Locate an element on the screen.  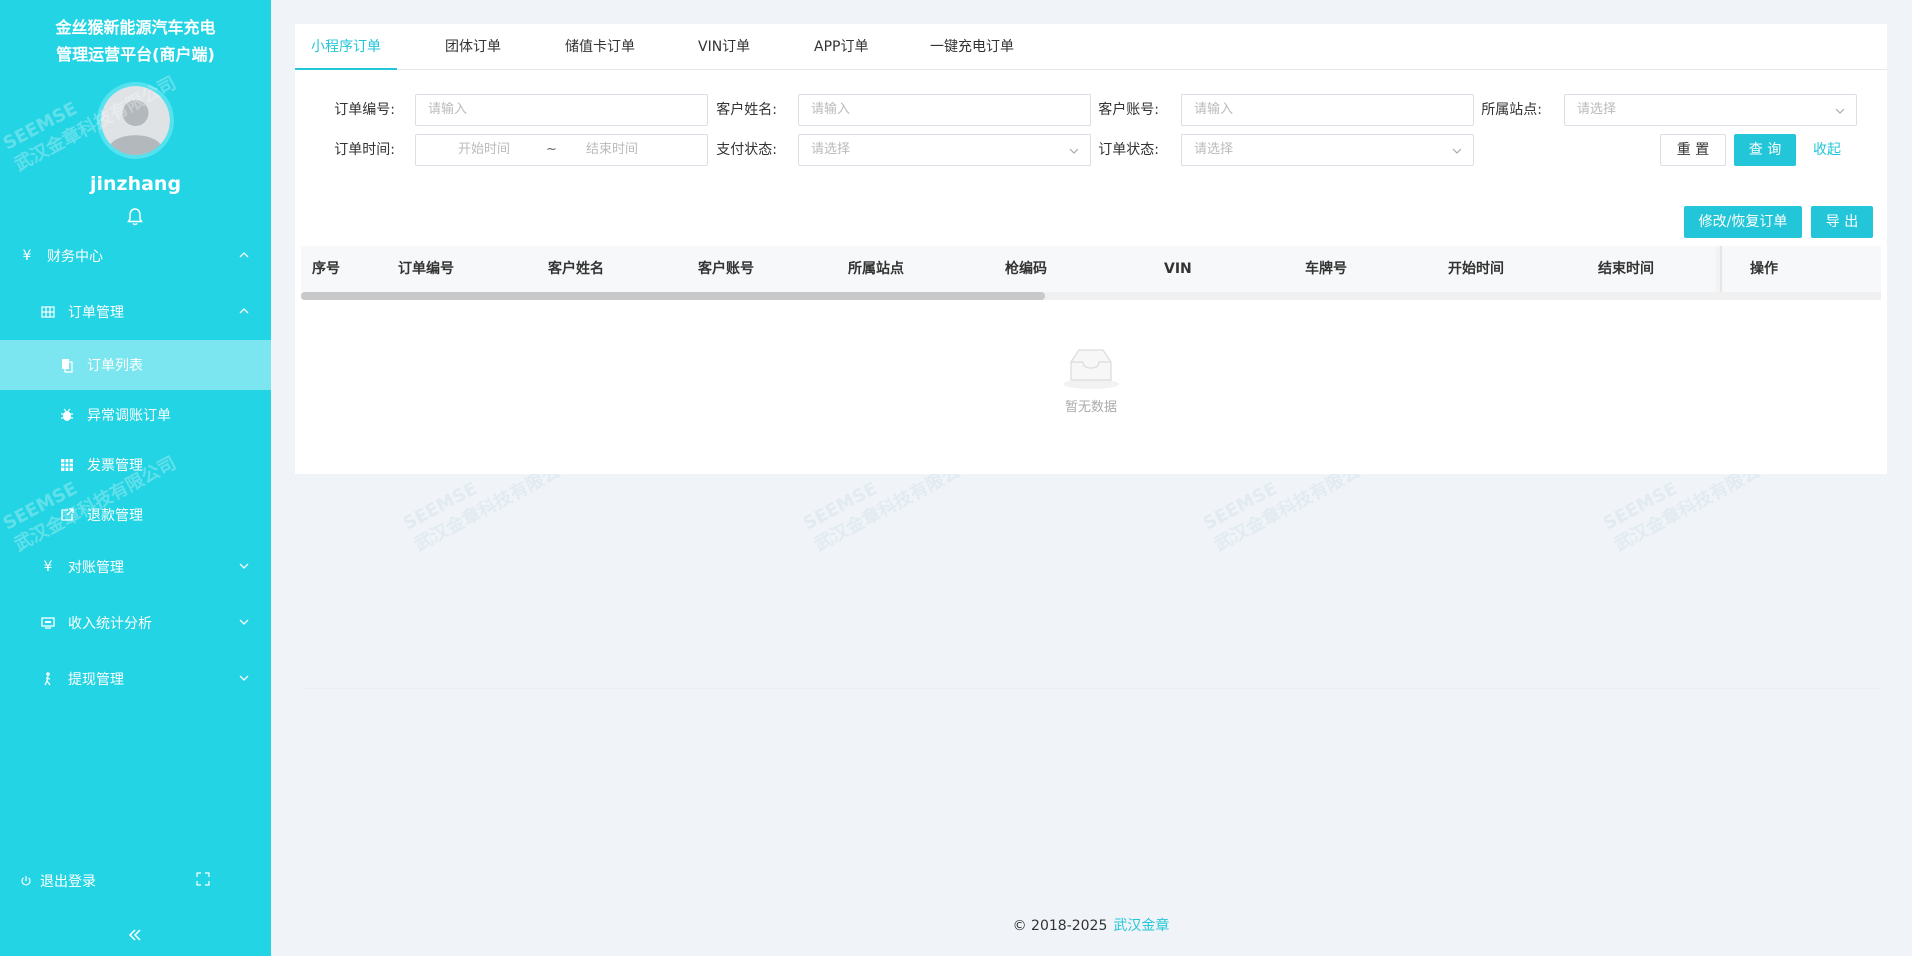
start-time-placeholder: 开始时间 is located at coordinates (484, 149).